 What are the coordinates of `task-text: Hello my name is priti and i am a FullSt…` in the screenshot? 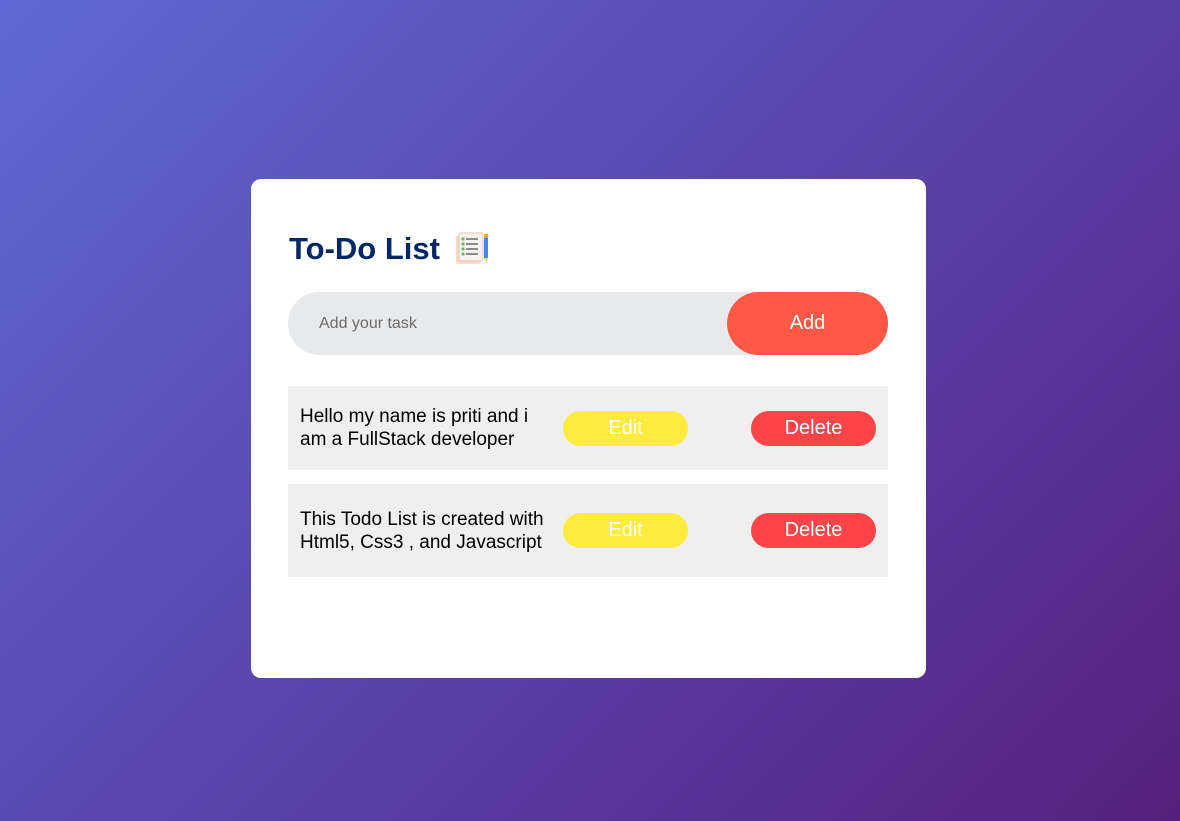 It's located at (414, 428).